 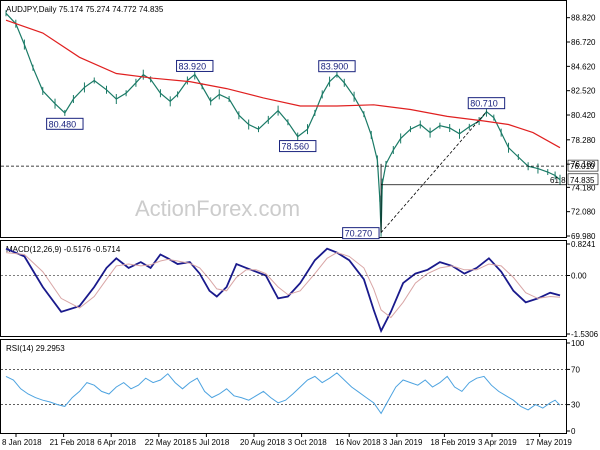 I want to click on x-tick-label: 3 Apr 2019, so click(x=497, y=442).